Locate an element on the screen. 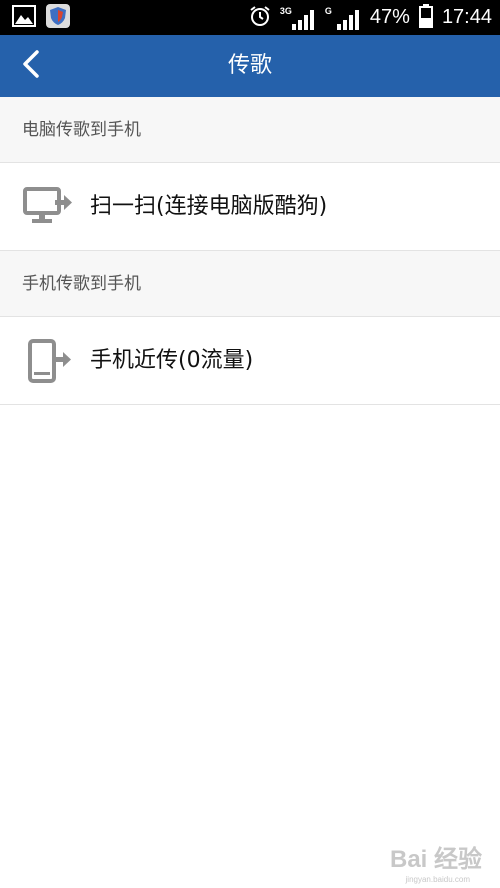 This screenshot has width=500, height=888. phone-transfer-icon is located at coordinates (48, 361).